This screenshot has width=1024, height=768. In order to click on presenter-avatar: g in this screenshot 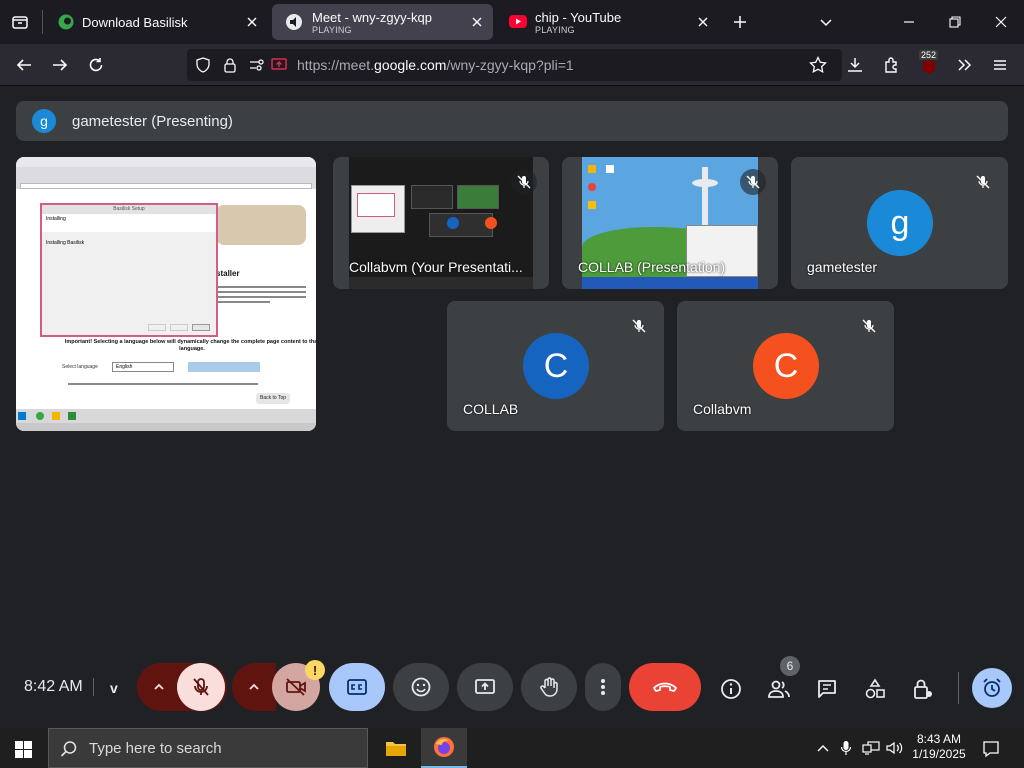, I will do `click(44, 121)`.